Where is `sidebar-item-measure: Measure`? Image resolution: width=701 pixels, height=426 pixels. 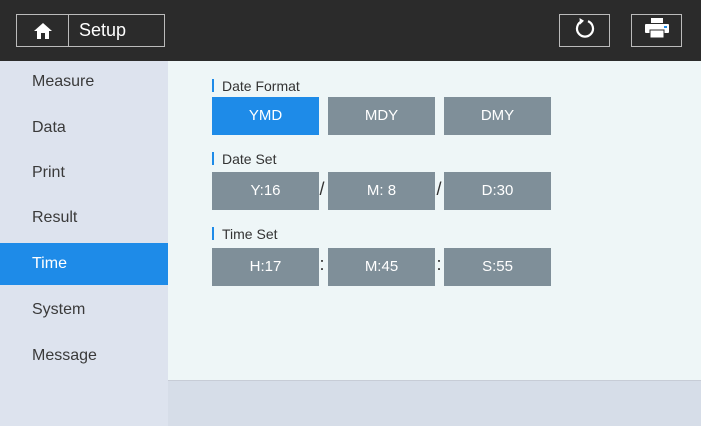 sidebar-item-measure: Measure is located at coordinates (84, 82).